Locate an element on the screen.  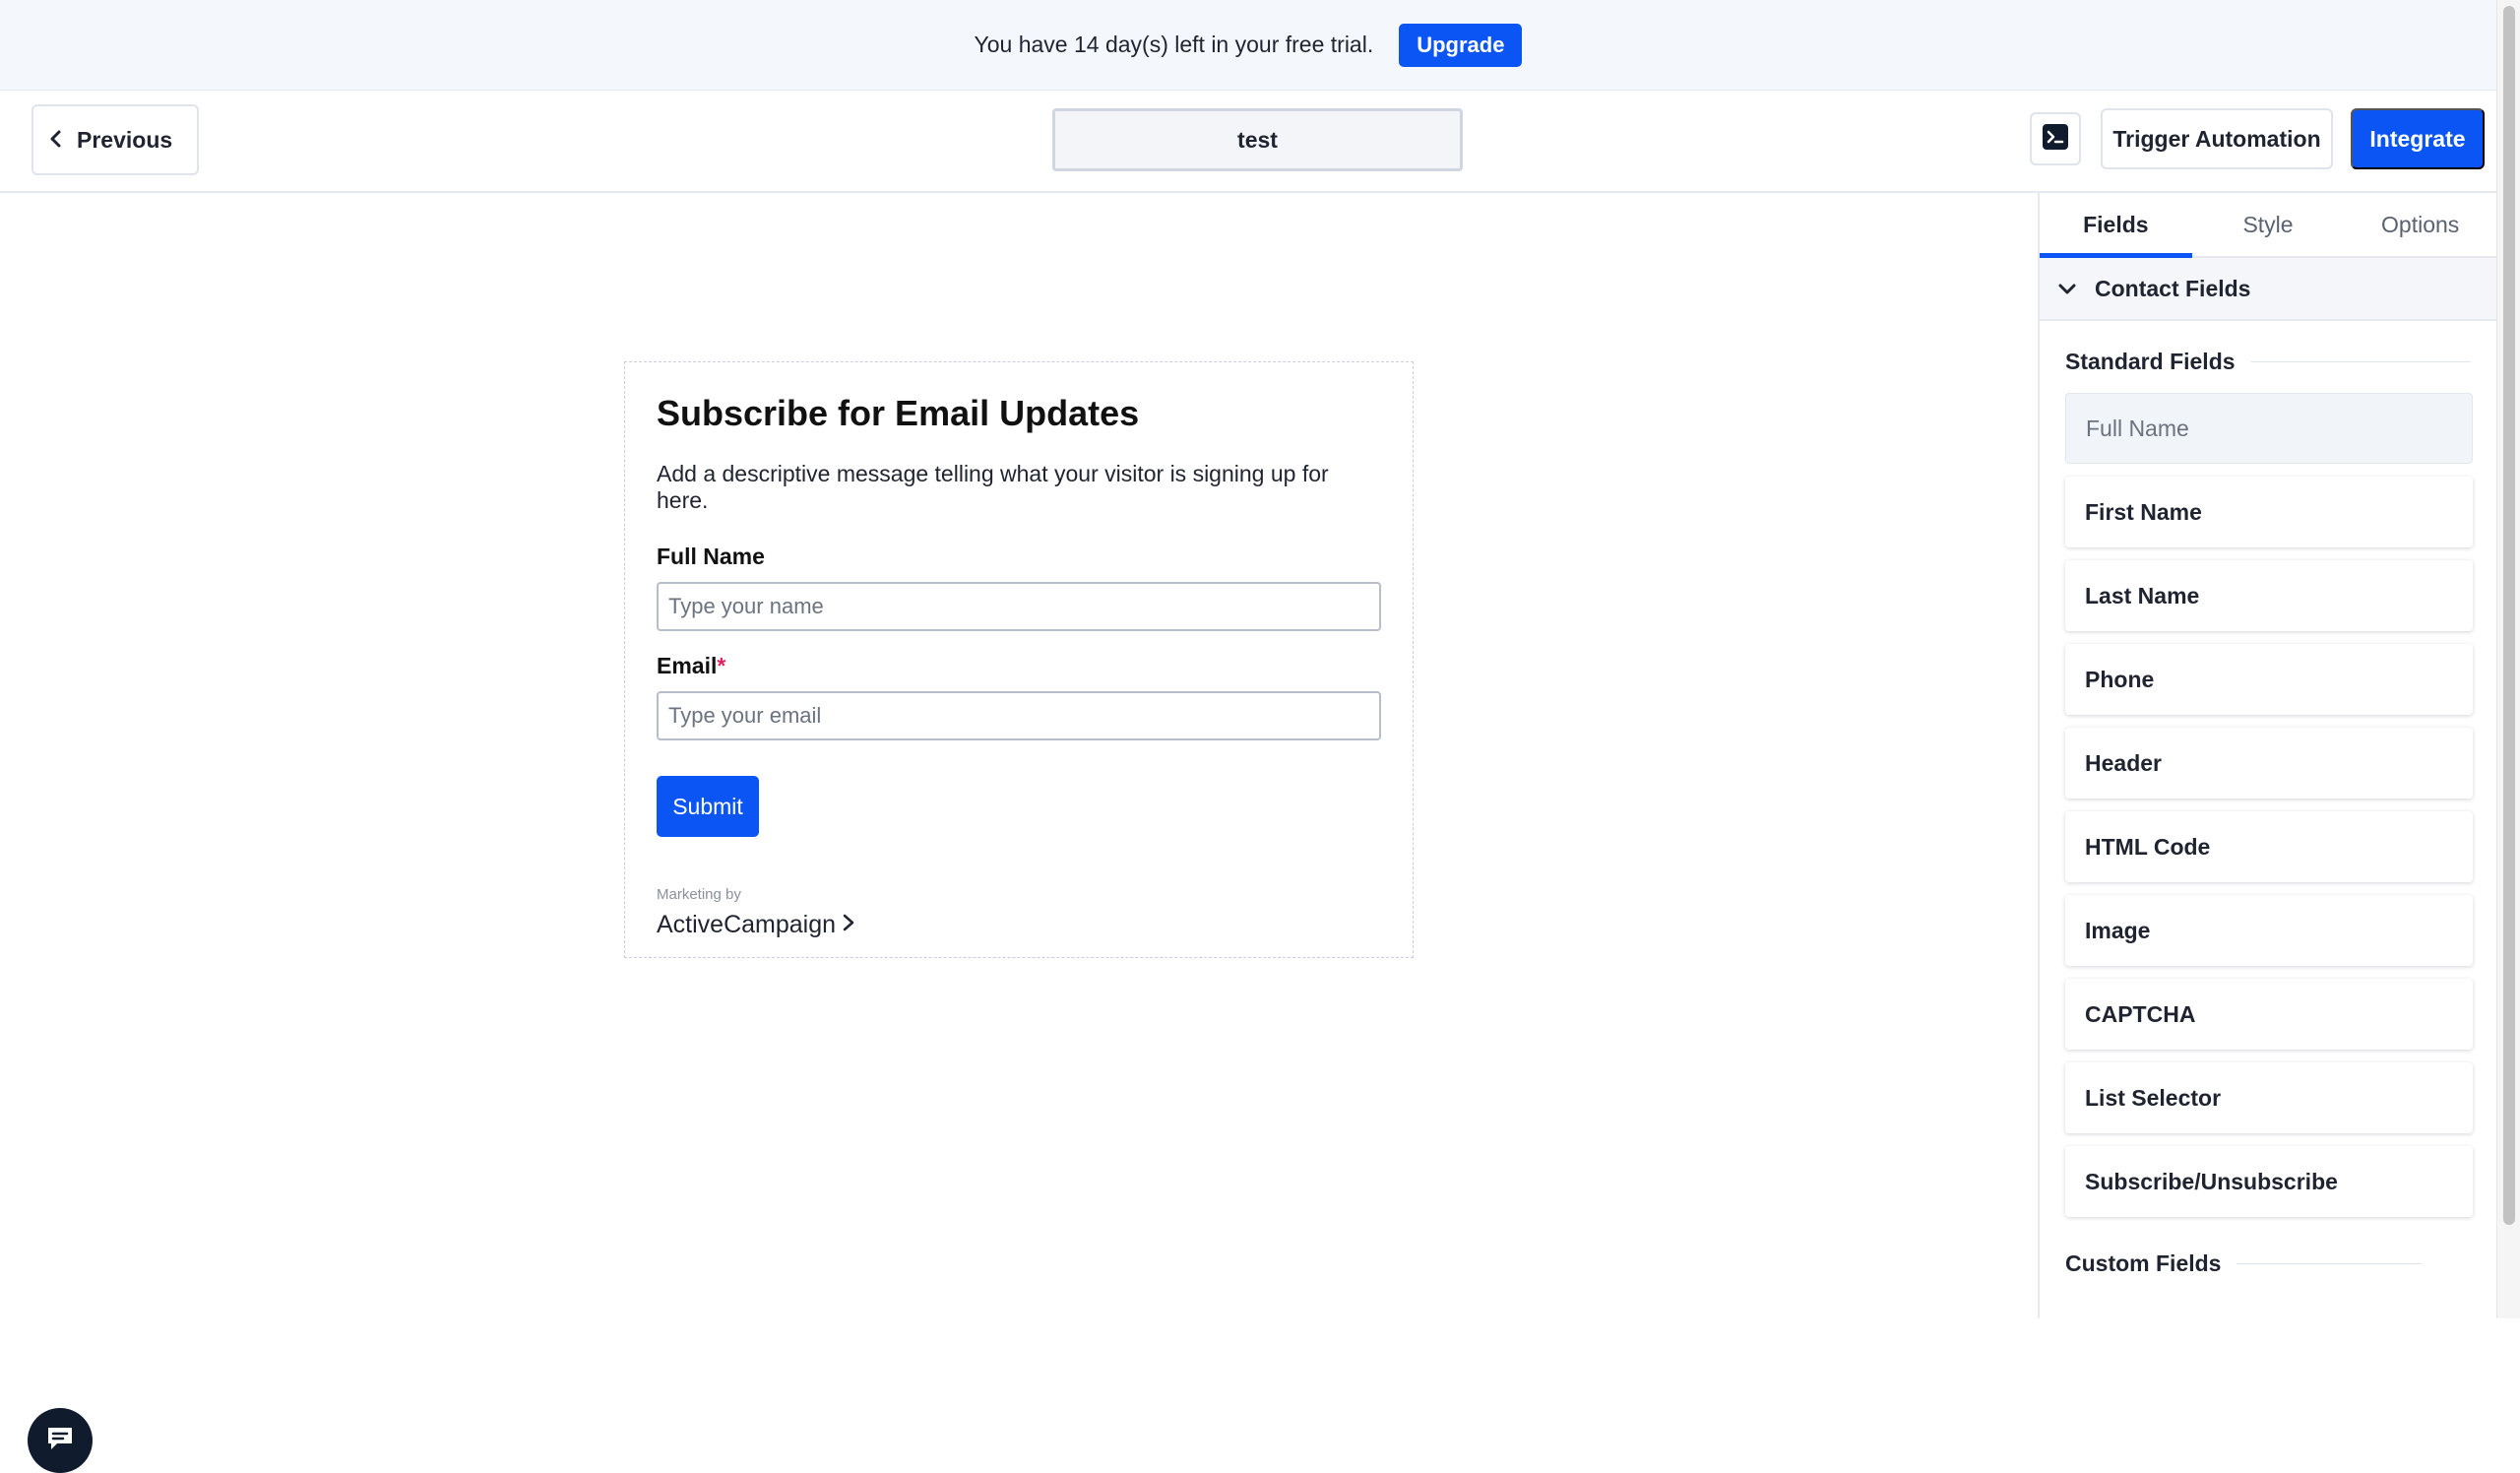
full-name-label: Full Name is located at coordinates (1019, 557).